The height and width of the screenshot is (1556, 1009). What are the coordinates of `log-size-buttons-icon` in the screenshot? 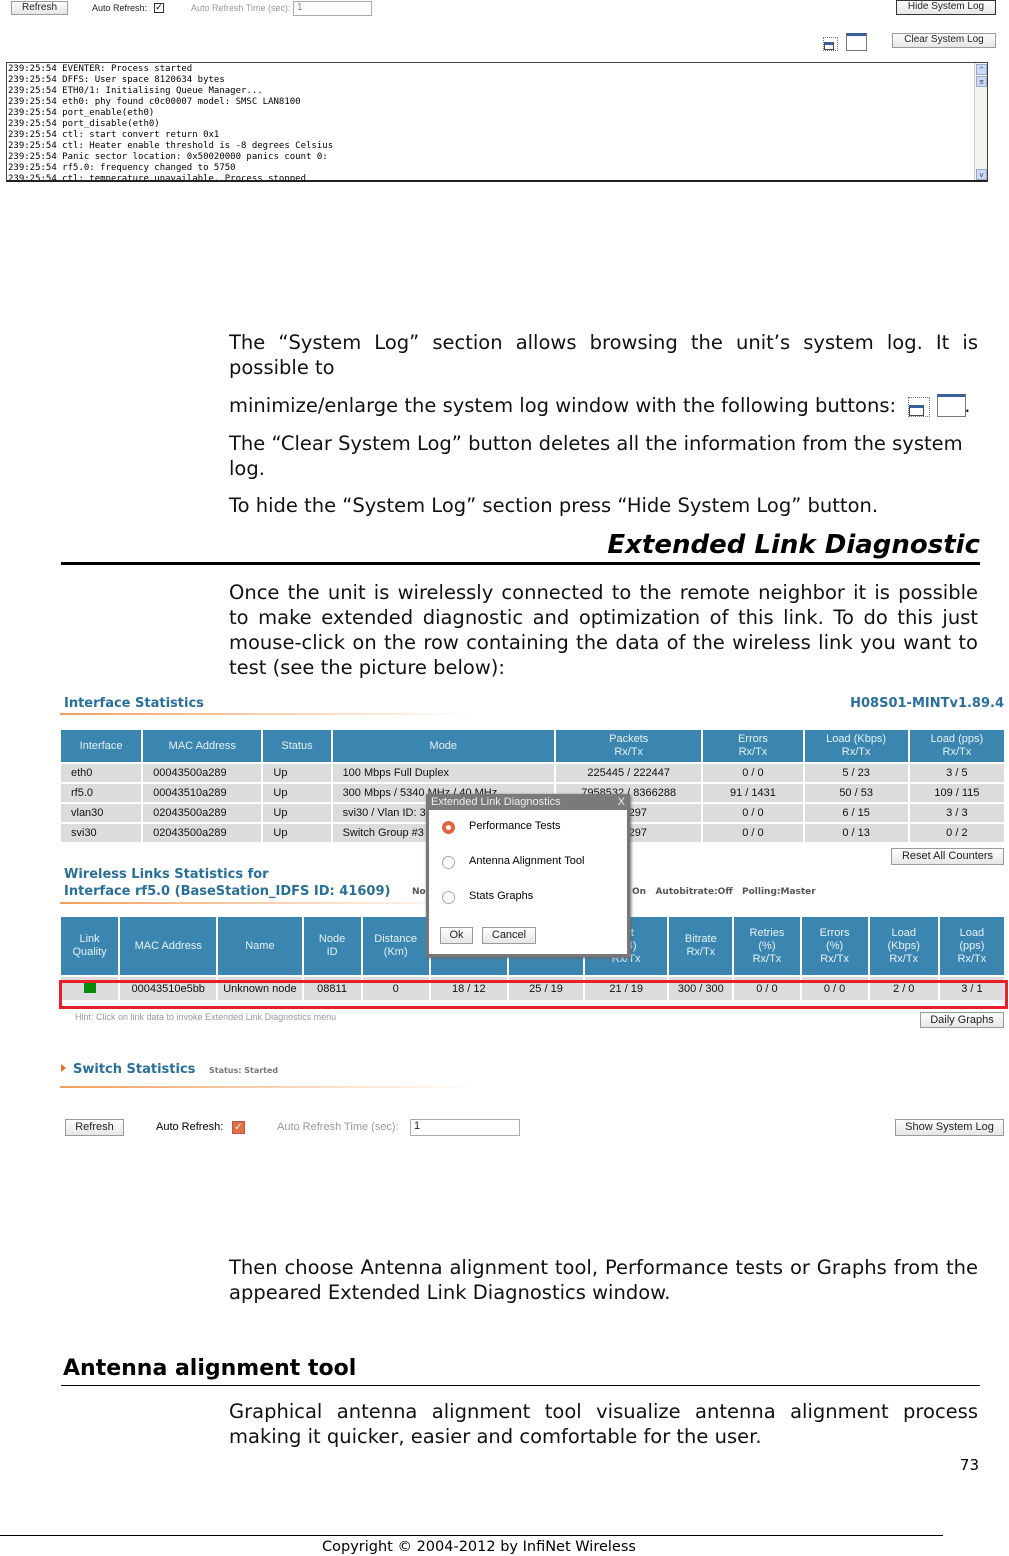 It's located at (934, 405).